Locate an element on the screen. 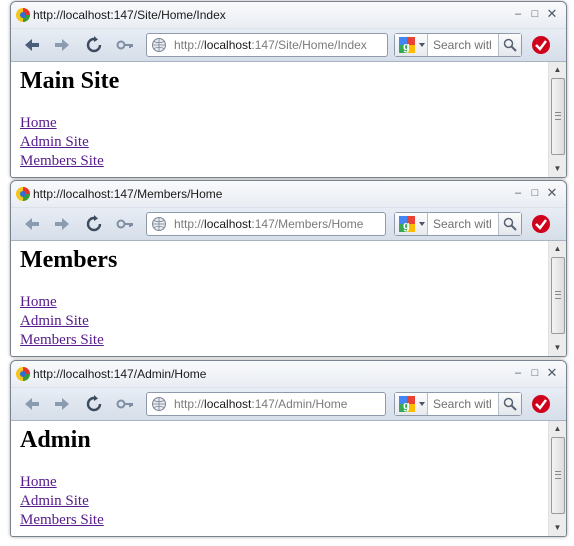 The image size is (574, 546). window-title: http://localhost:147/Admin/Home is located at coordinates (120, 374).